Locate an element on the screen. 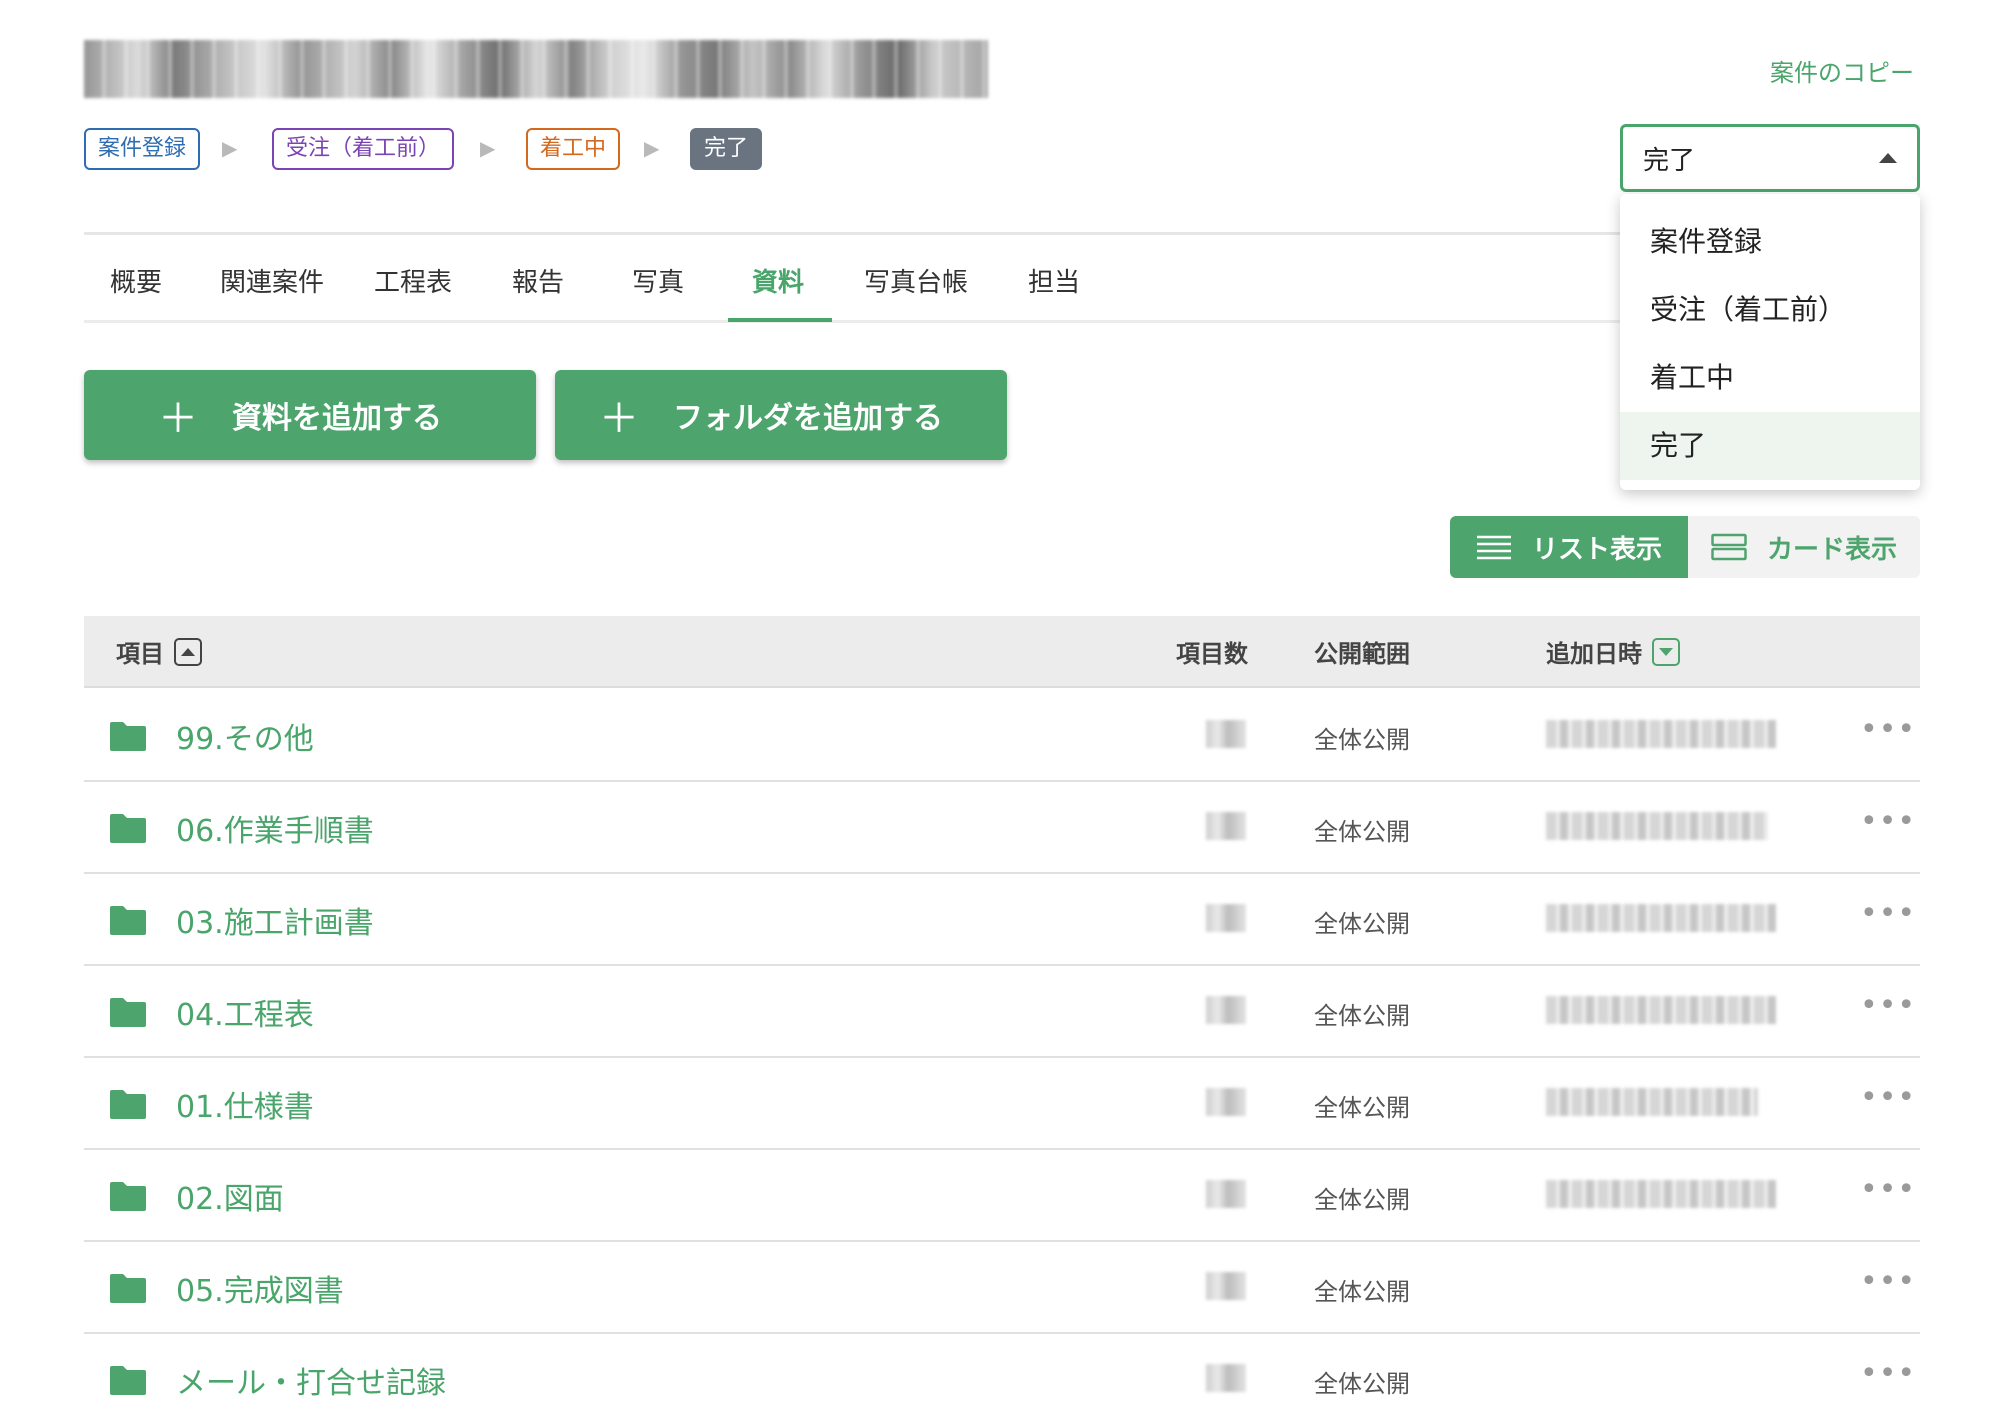 This screenshot has height=1420, width=2000. add-folder-button: ＋ フォルダを追加する is located at coordinates (781, 415).